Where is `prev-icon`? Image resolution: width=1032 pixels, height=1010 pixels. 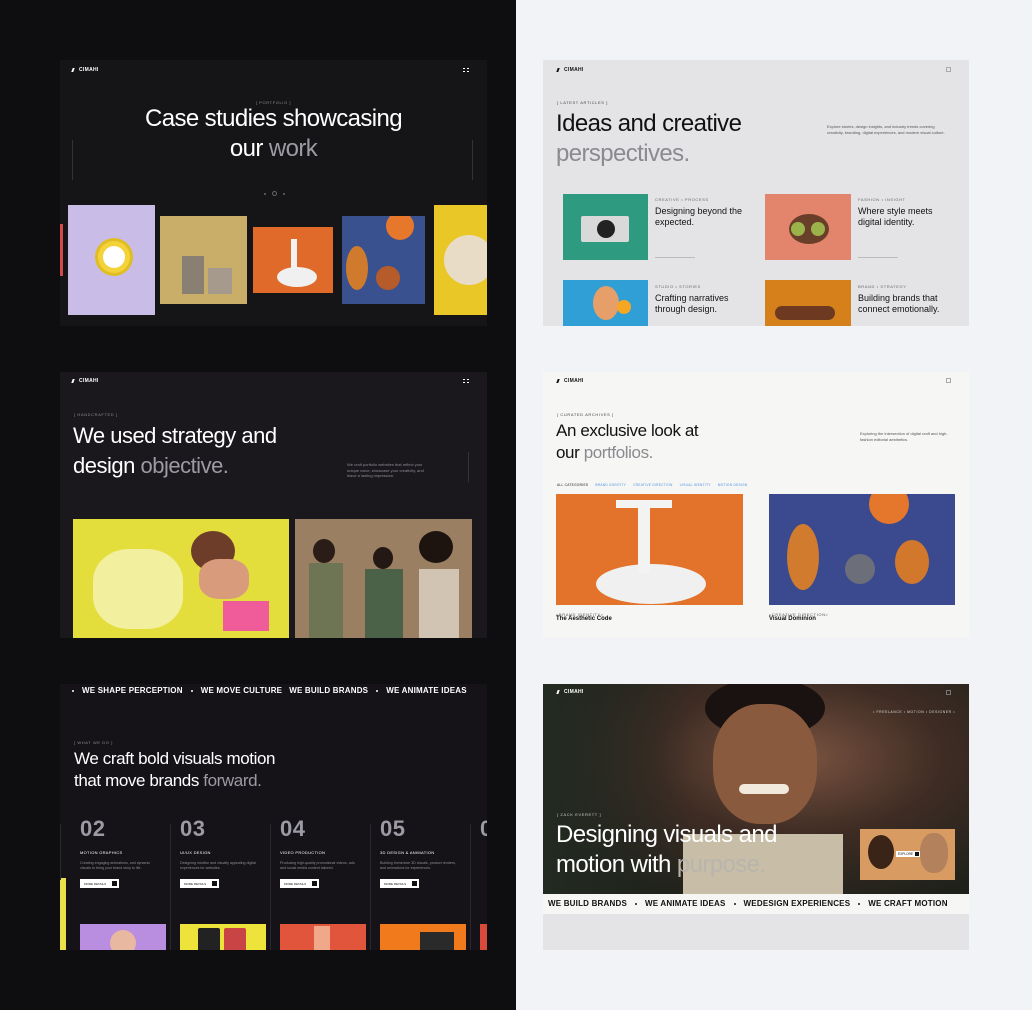
prev-icon is located at coordinates (265, 193).